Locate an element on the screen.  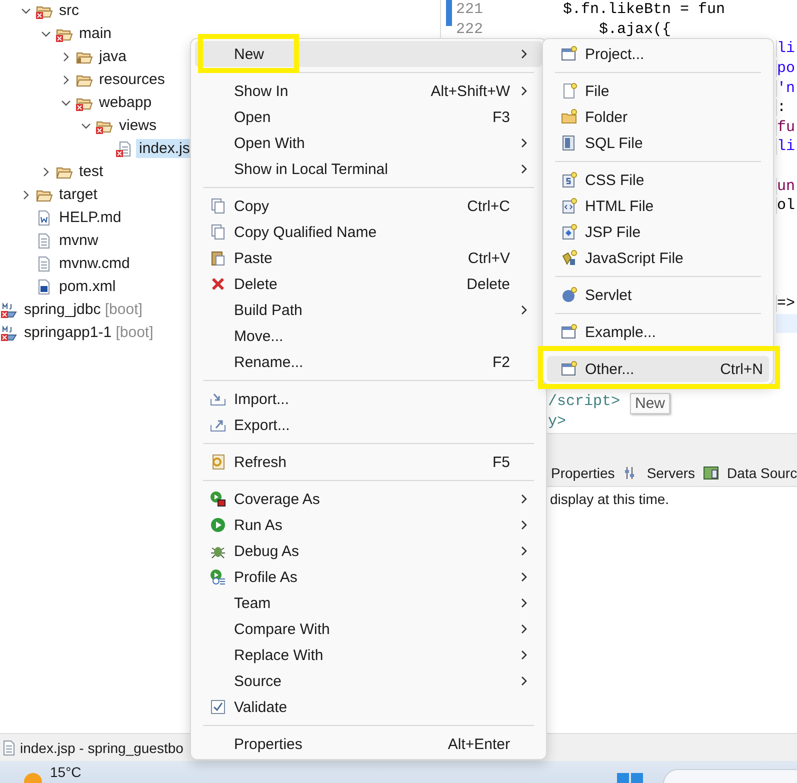
html-file-icon is located at coordinates (569, 206).